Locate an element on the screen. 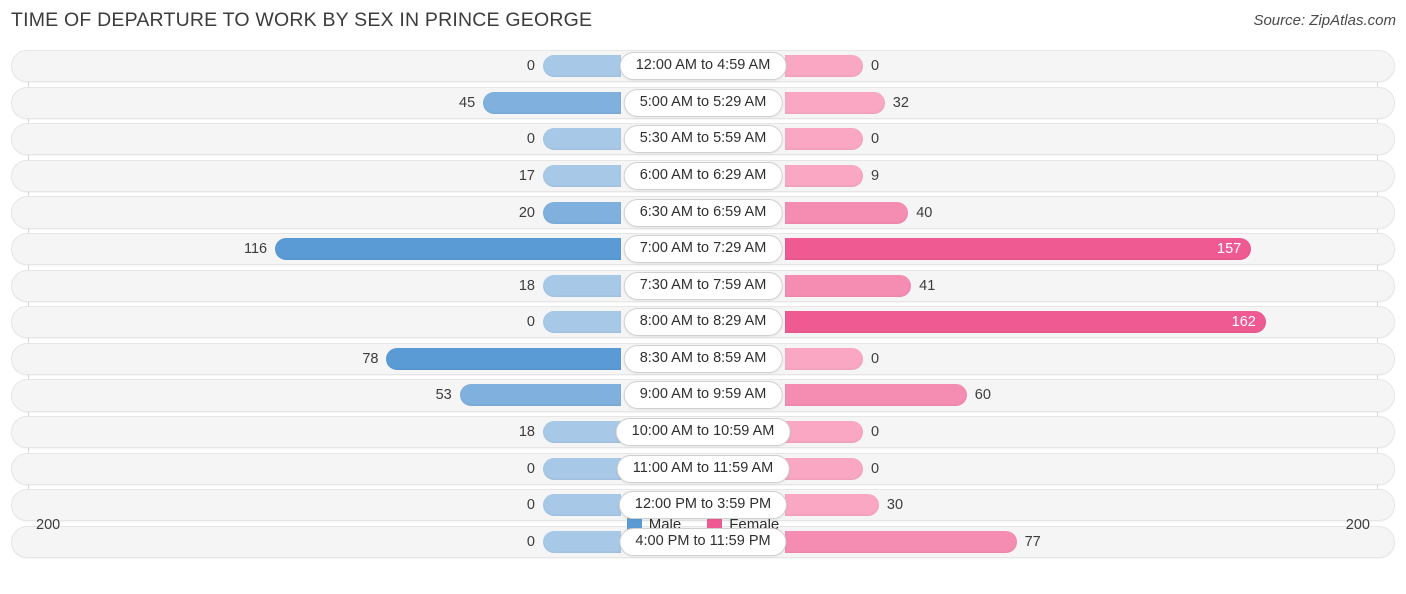 The width and height of the screenshot is (1406, 594). row-bars: 45 32 5:00 AM to 5:29 AM is located at coordinates (703, 103).